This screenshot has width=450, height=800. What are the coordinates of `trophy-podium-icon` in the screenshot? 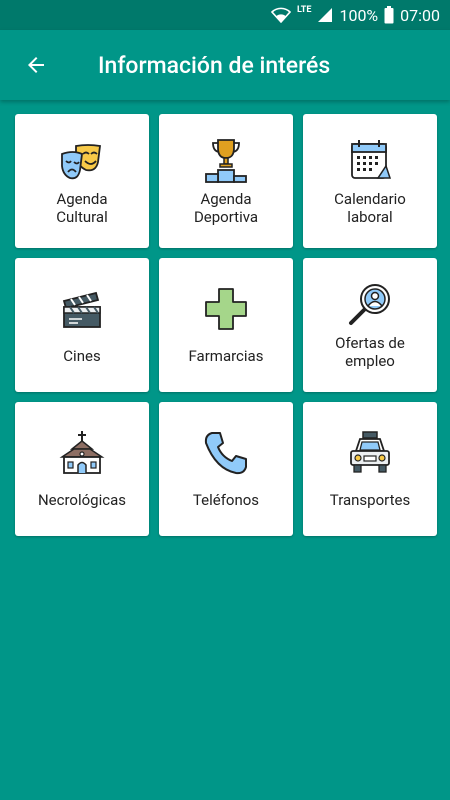 It's located at (226, 160).